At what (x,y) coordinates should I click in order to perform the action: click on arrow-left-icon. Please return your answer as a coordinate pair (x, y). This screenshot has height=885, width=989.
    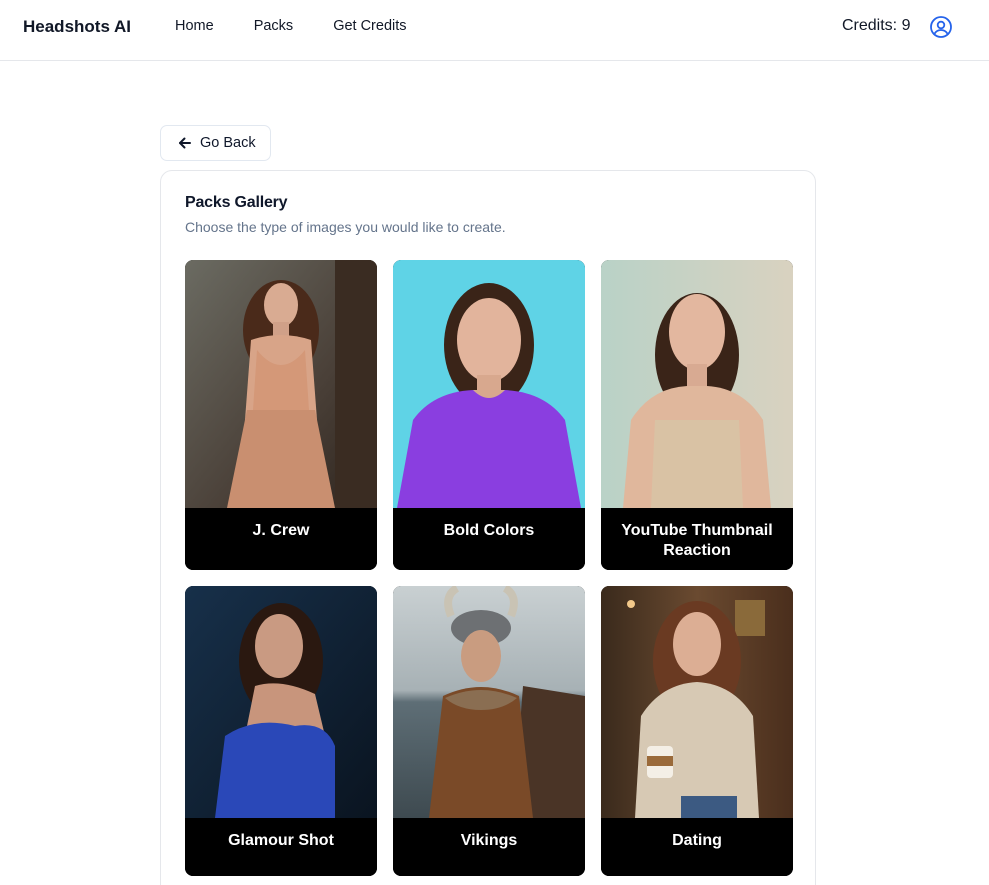
    Looking at the image, I should click on (185, 143).